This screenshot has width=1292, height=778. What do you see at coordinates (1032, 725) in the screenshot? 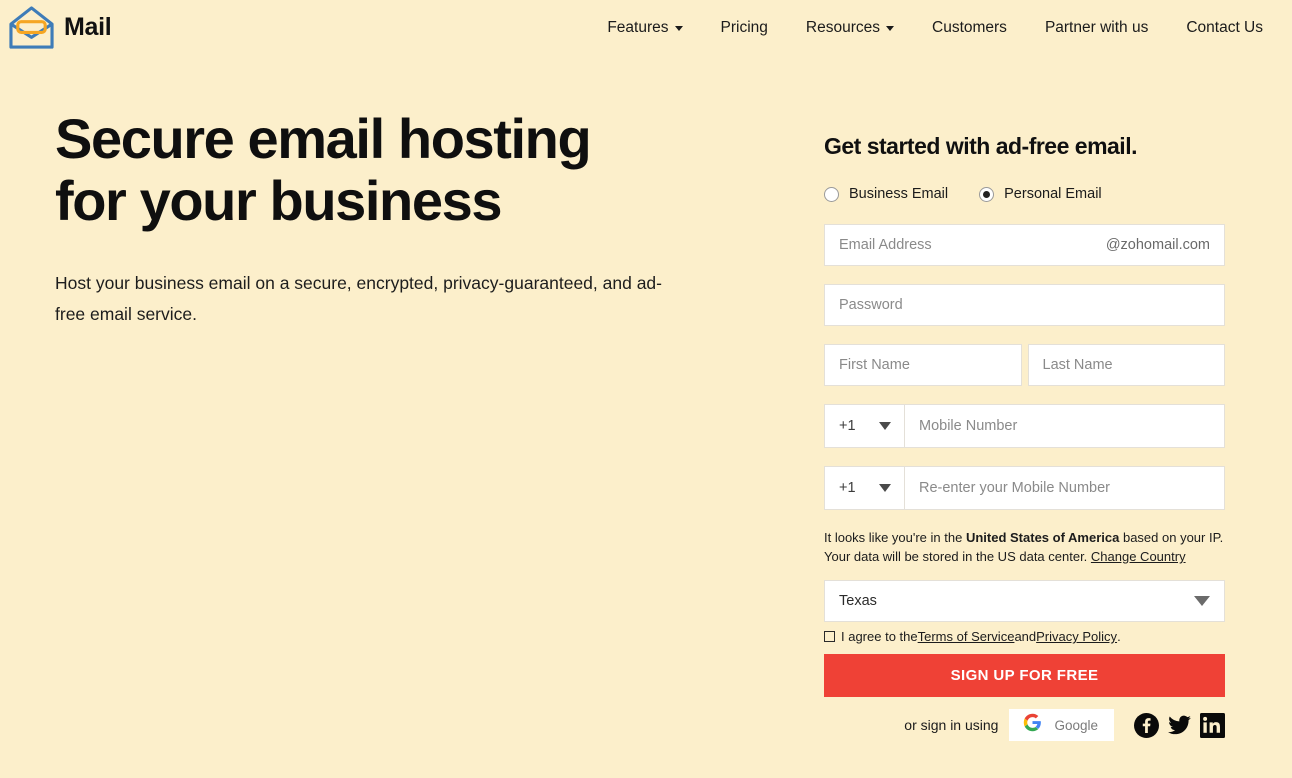
I see `google-icon` at bounding box center [1032, 725].